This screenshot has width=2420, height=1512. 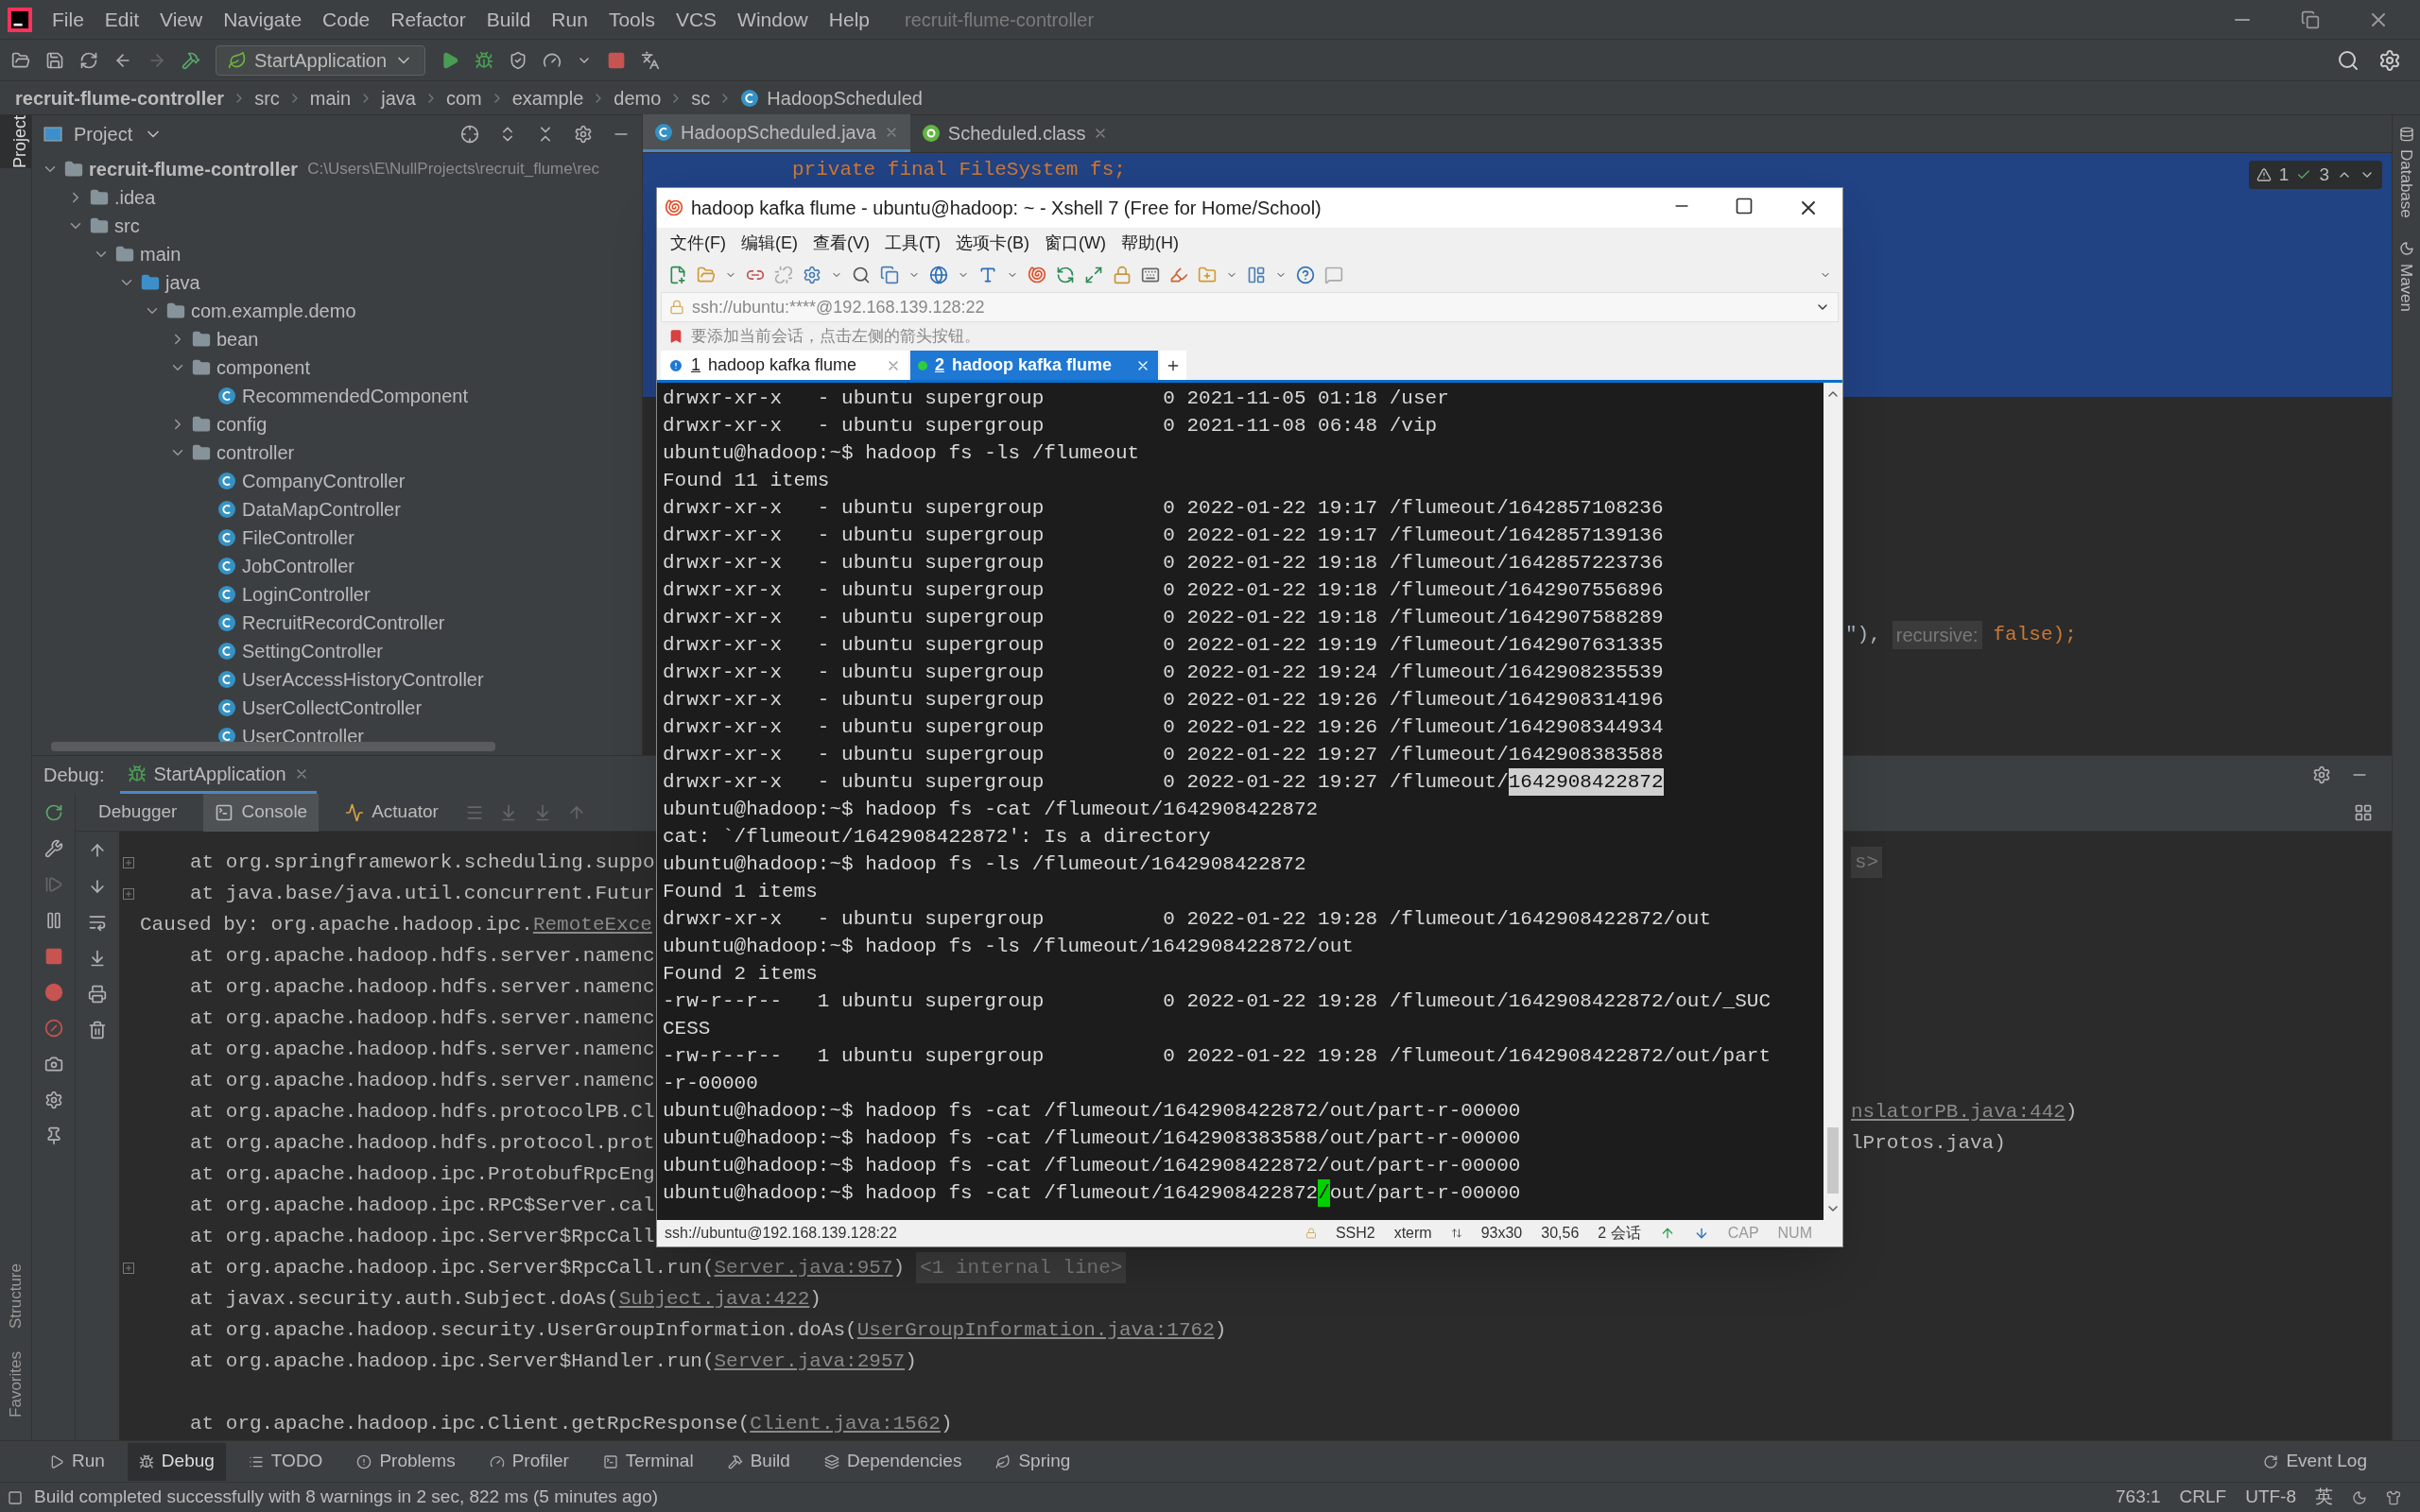 What do you see at coordinates (696, 19) in the screenshot?
I see `menu-item: VCS` at bounding box center [696, 19].